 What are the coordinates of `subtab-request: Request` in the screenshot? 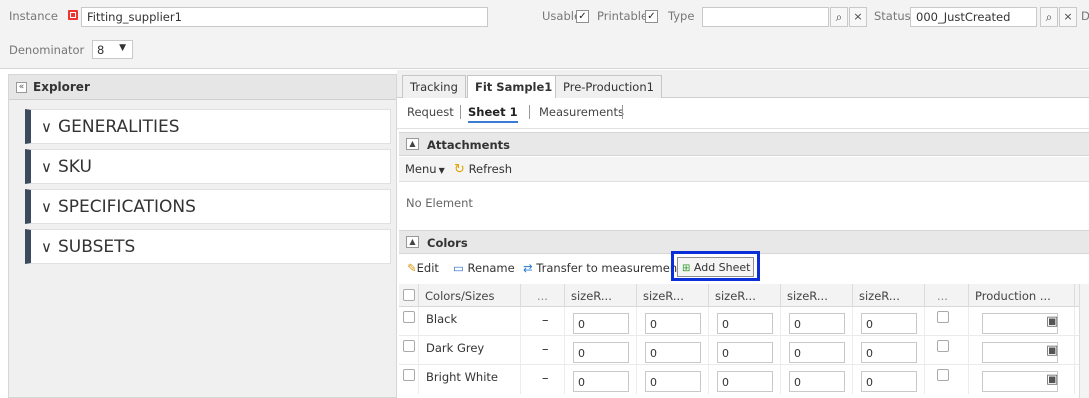 It's located at (430, 112).